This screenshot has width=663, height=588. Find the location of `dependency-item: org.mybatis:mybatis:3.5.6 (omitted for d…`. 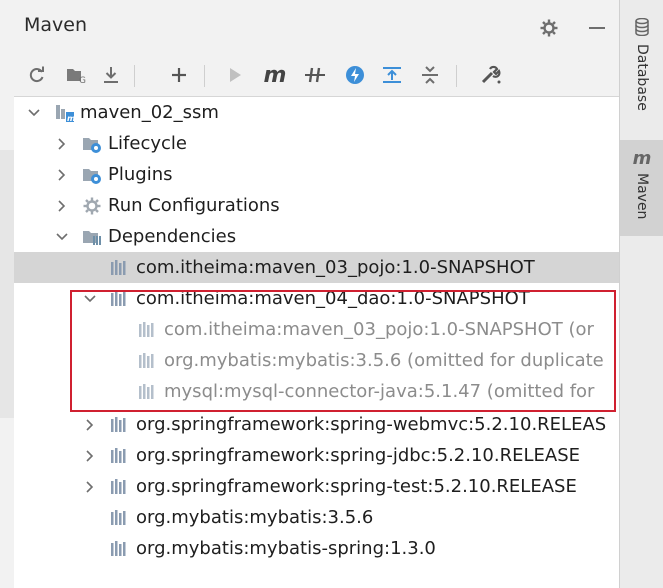

dependency-item: org.mybatis:mybatis:3.5.6 (omitted for d… is located at coordinates (316, 360).